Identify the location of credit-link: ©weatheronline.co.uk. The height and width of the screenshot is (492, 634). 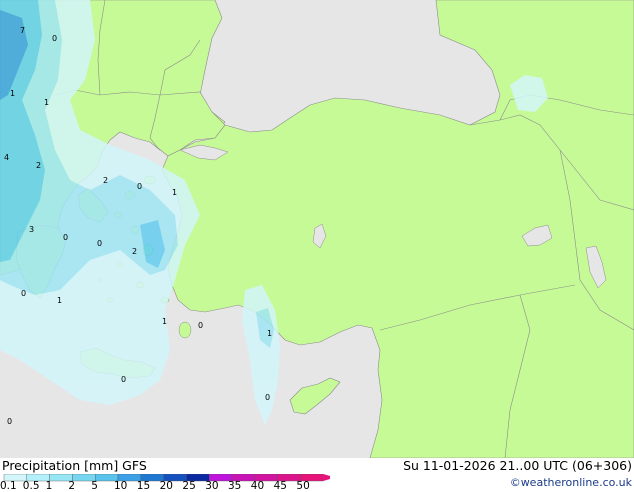
(571, 483).